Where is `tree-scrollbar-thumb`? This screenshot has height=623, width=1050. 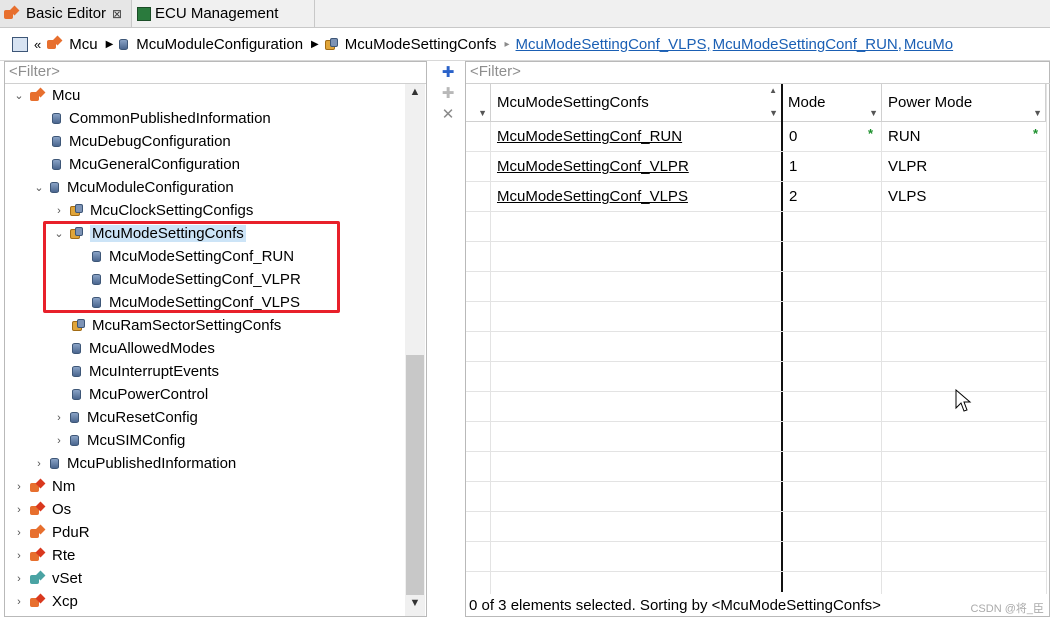 tree-scrollbar-thumb is located at coordinates (415, 475).